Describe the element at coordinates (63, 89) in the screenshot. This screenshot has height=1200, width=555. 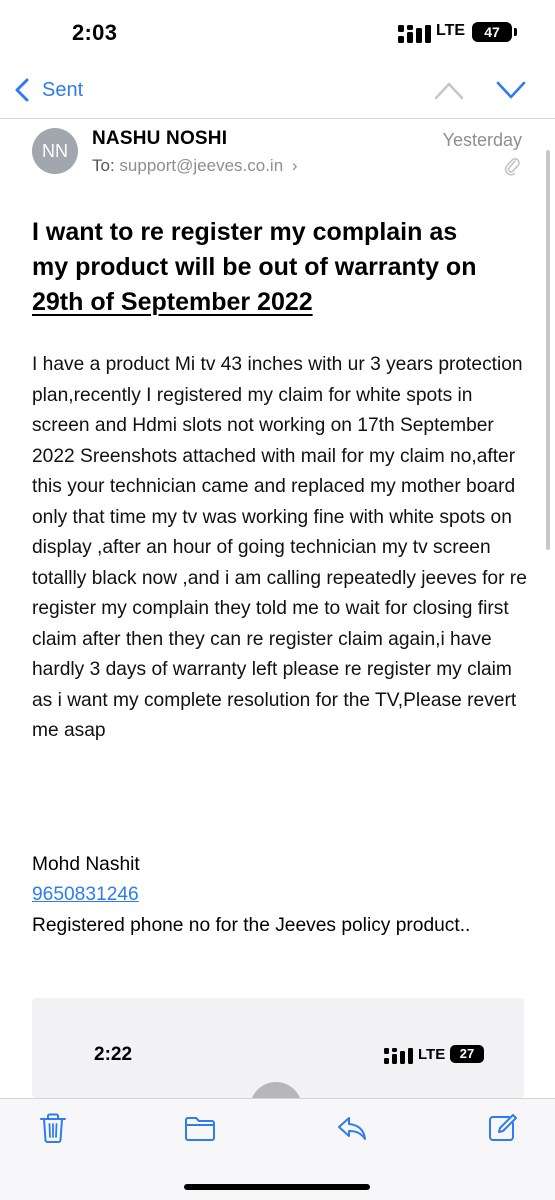
I see `back-label: Sent` at that location.